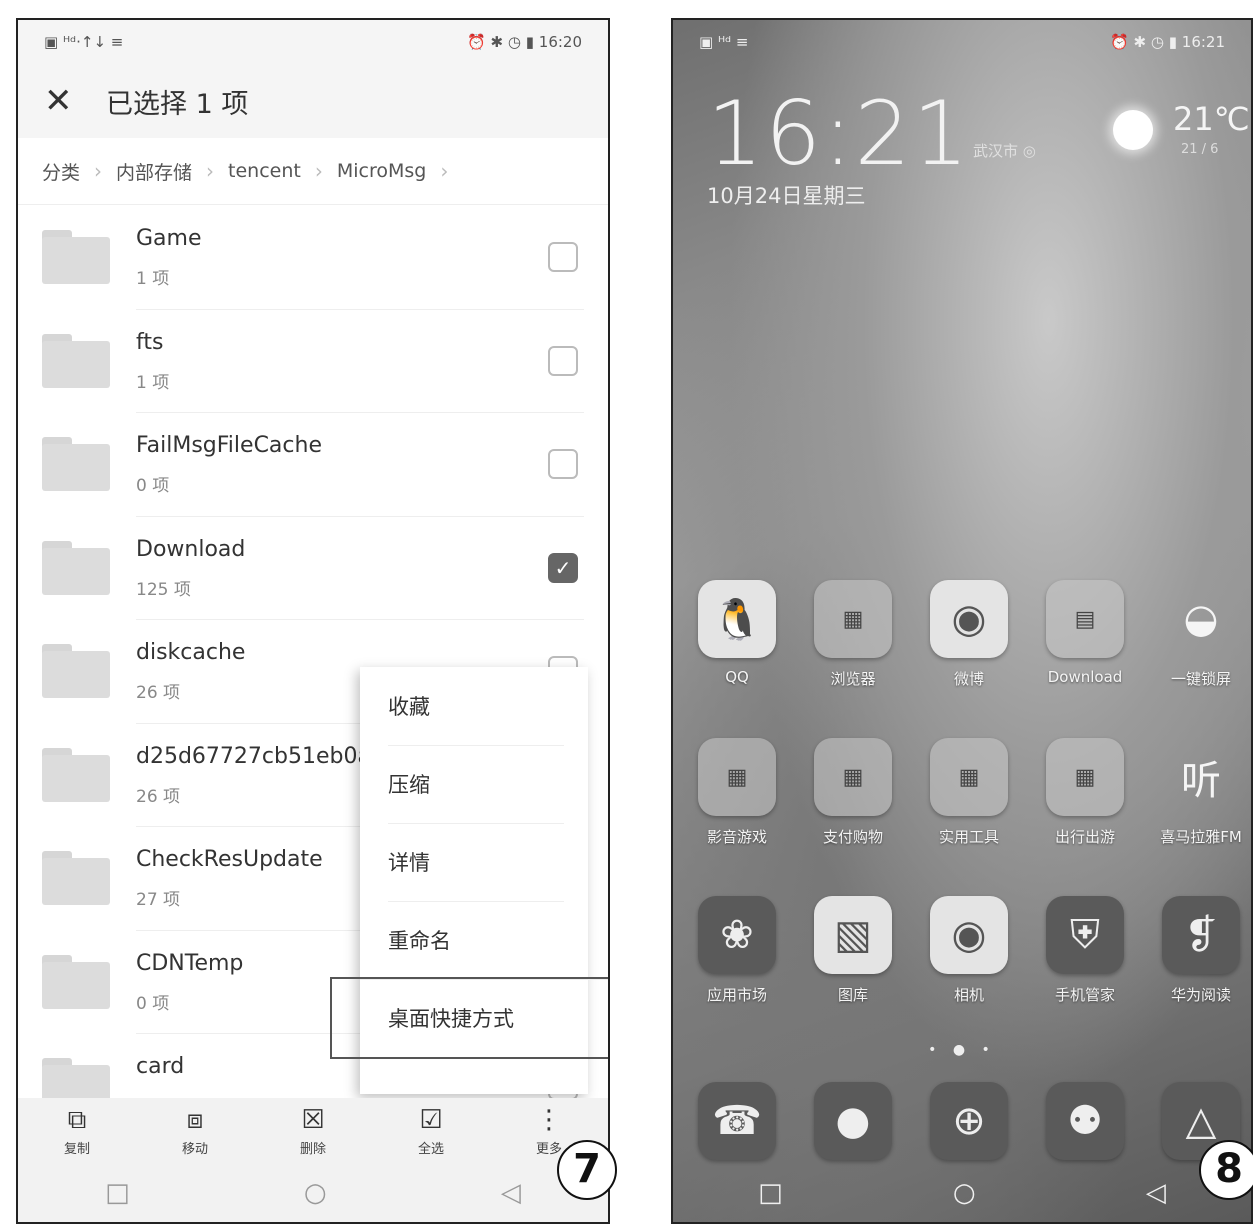 This screenshot has height=1227, width=1253. I want to click on select-all-button: ☑ 全选, so click(431, 1131).